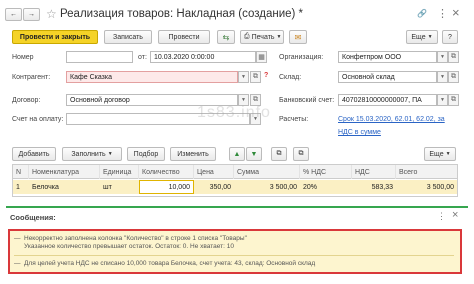  What do you see at coordinates (33, 217) in the screenshot?
I see `messages-header: Сообщения:` at bounding box center [33, 217].